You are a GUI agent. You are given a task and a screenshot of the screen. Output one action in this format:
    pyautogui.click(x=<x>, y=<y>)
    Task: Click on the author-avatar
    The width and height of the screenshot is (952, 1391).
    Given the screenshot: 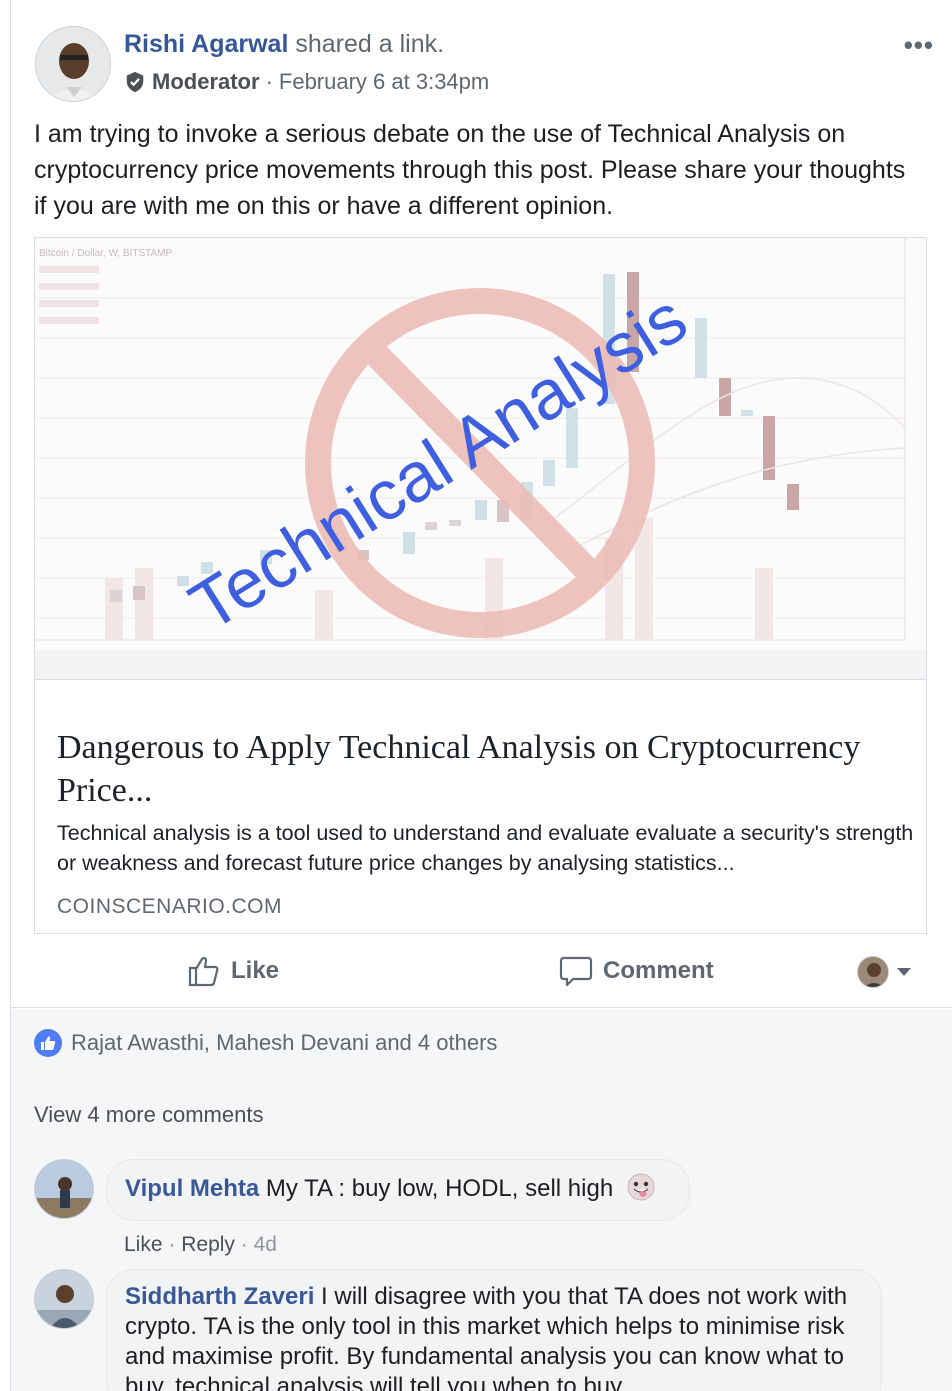 What is the action you would take?
    pyautogui.click(x=73, y=64)
    